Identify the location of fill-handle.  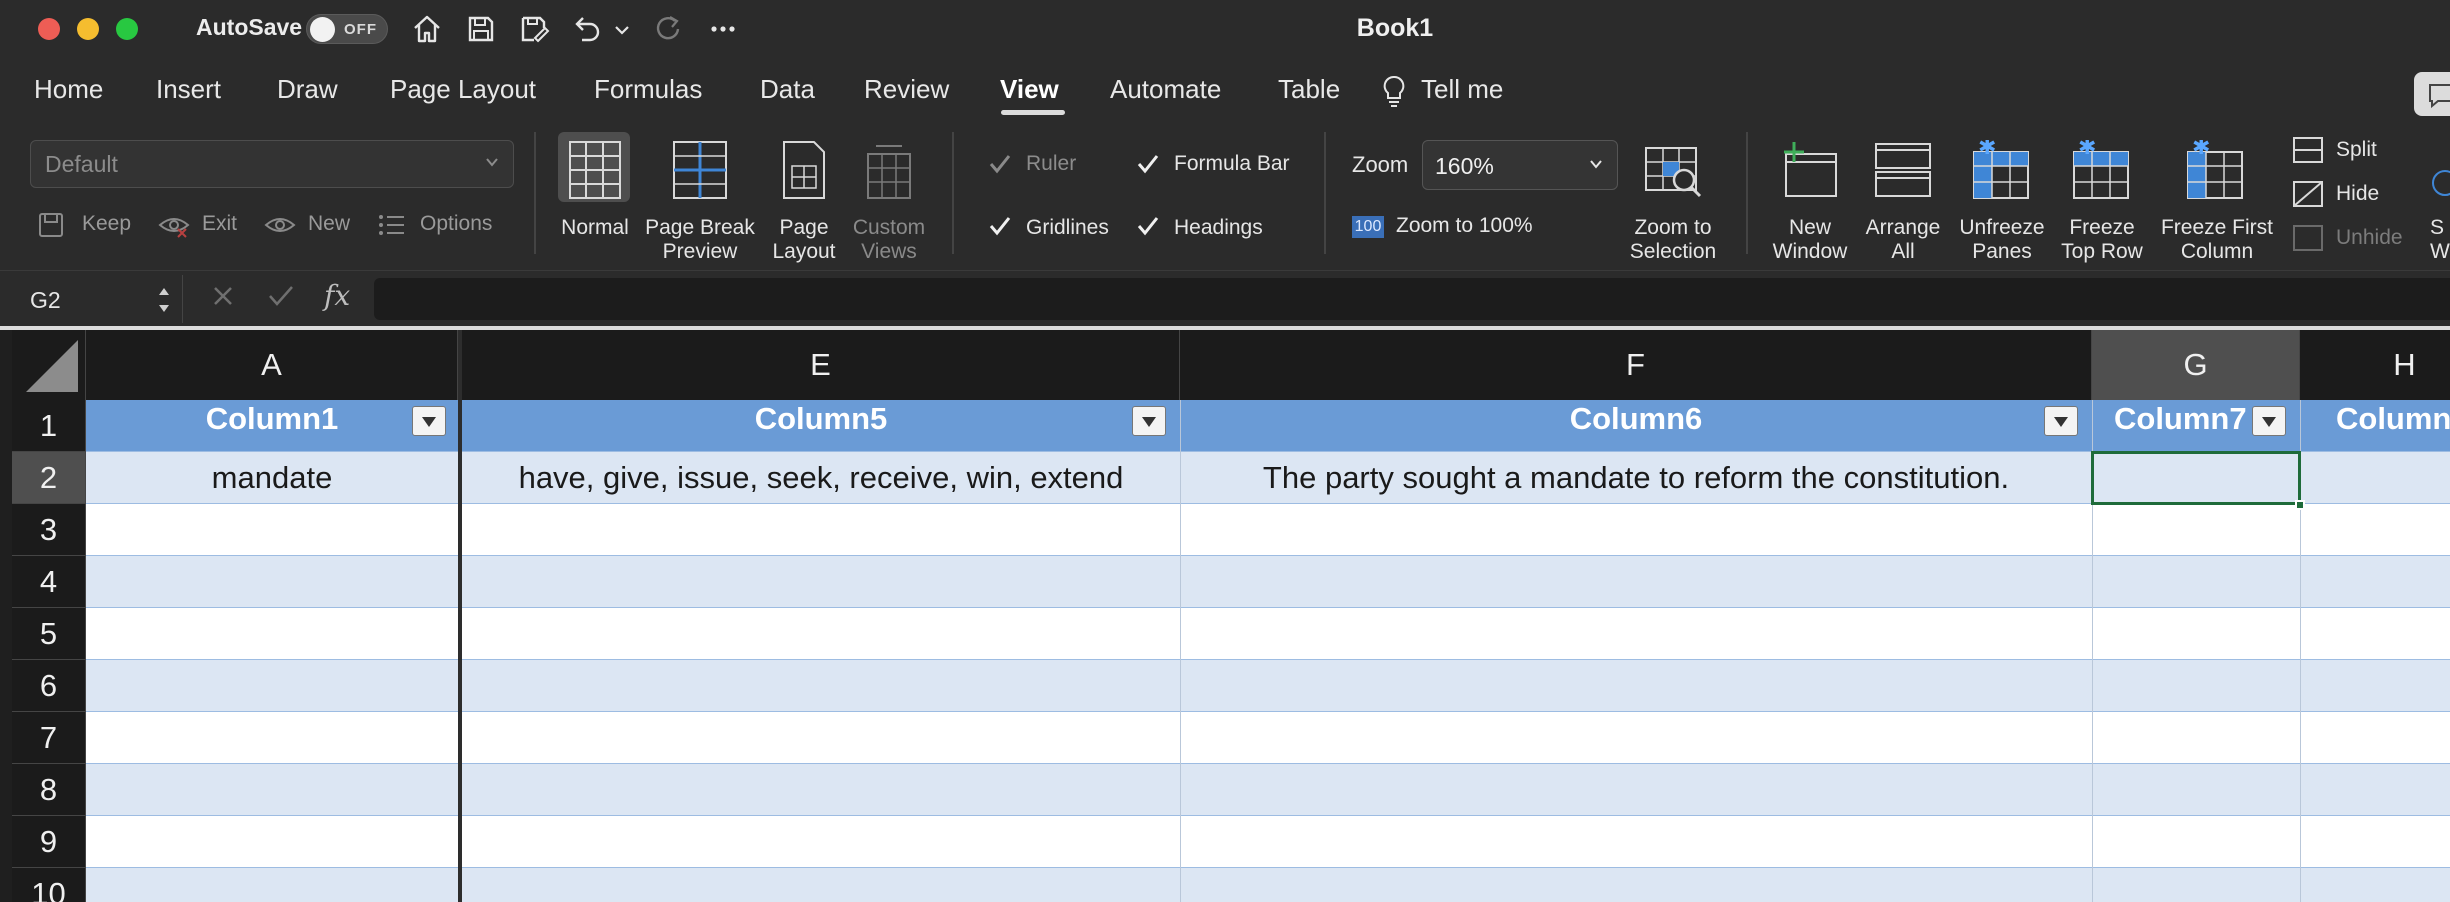
(2300, 505).